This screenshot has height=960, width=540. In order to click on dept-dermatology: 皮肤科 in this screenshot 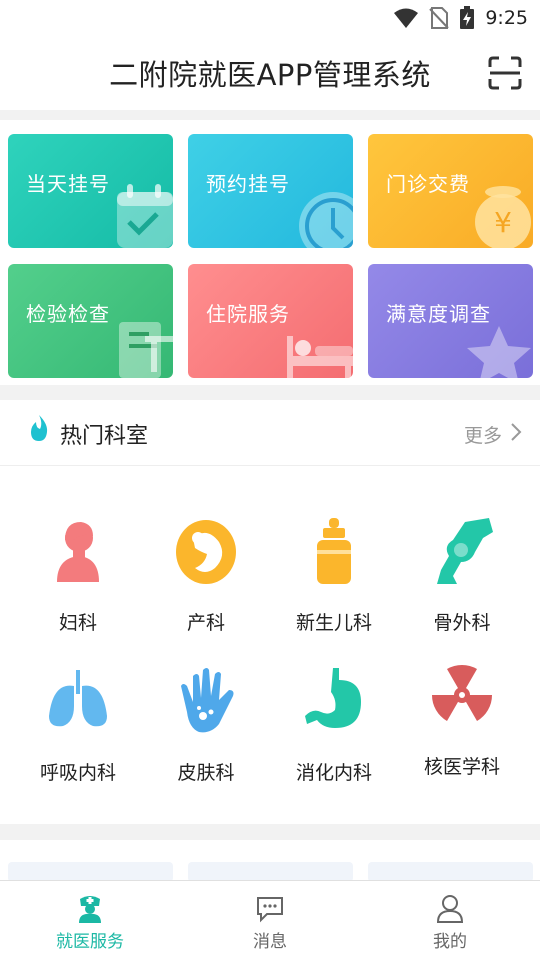, I will do `click(206, 725)`.